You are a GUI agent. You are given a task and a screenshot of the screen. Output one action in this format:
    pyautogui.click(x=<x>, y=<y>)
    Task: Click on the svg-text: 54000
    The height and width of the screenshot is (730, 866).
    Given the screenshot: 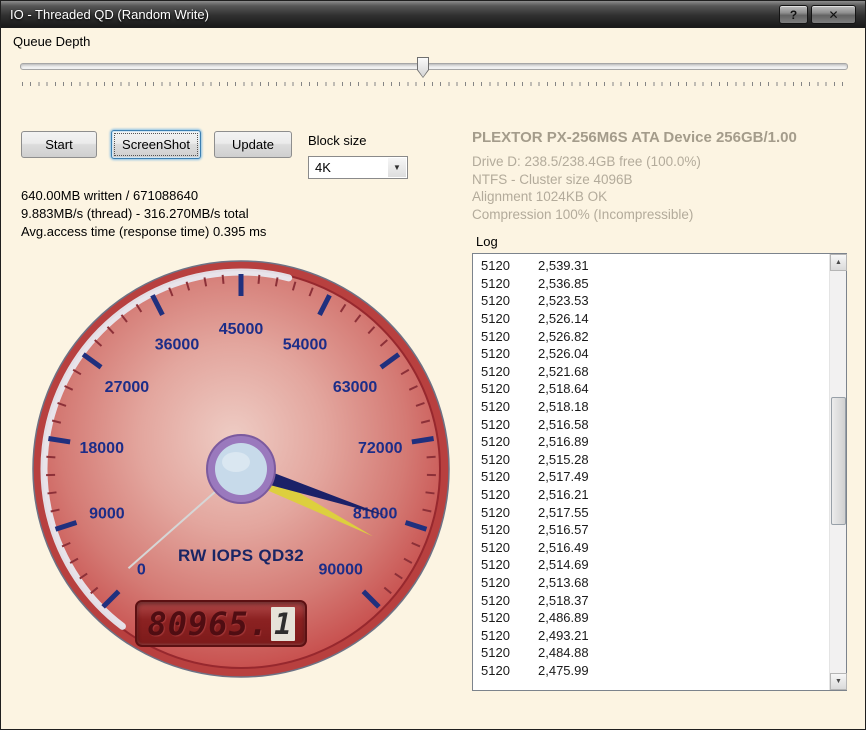 What is the action you would take?
    pyautogui.click(x=305, y=344)
    